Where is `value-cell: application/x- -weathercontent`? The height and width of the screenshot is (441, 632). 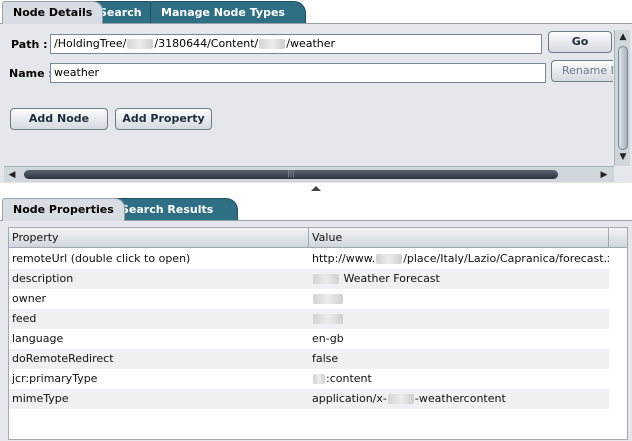
value-cell: application/x- -weathercontent is located at coordinates (459, 399).